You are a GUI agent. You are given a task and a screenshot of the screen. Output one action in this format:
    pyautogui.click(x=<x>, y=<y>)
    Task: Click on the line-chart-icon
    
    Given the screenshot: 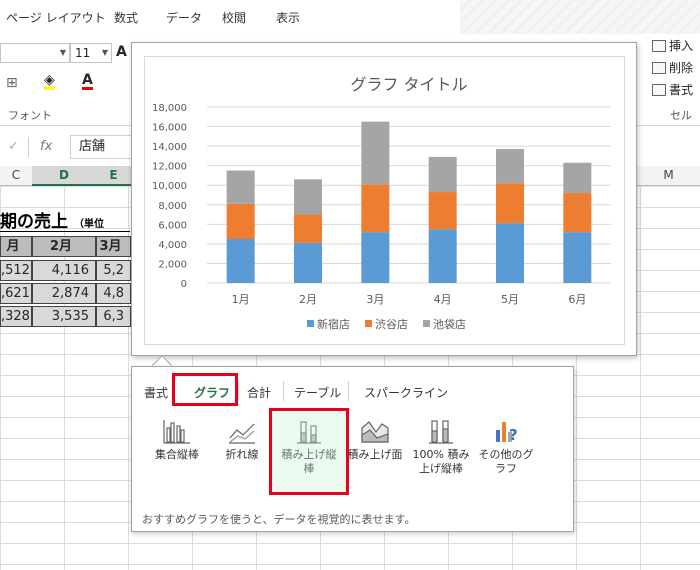 What is the action you would take?
    pyautogui.click(x=242, y=433)
    